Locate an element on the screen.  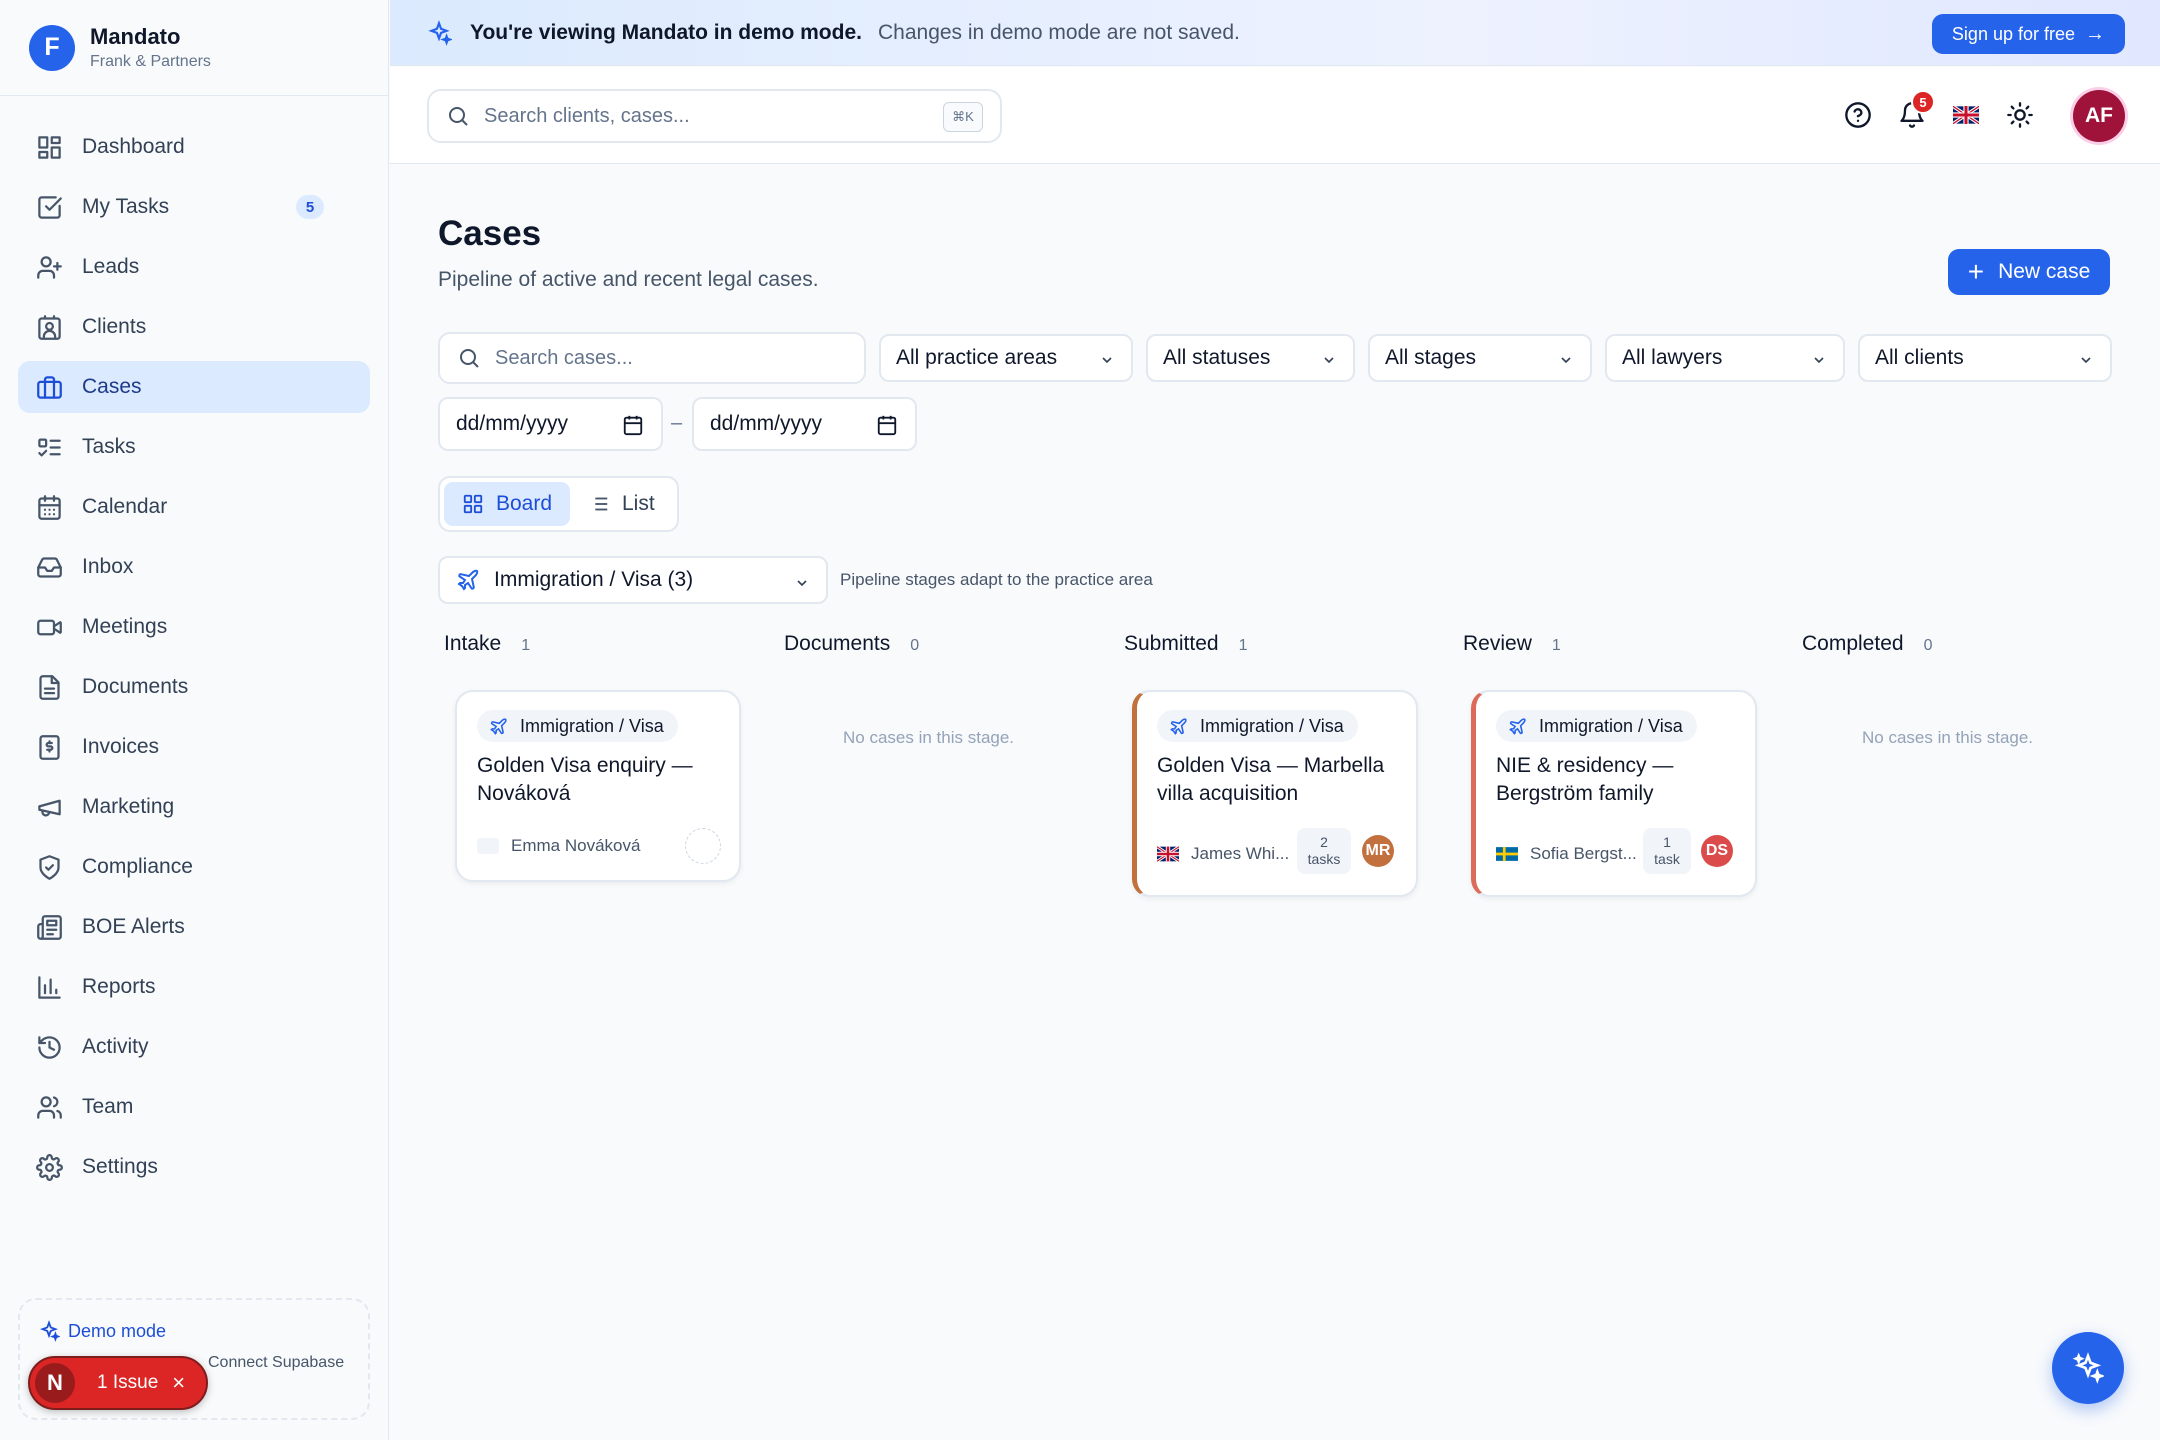
video-icon is located at coordinates (49, 627).